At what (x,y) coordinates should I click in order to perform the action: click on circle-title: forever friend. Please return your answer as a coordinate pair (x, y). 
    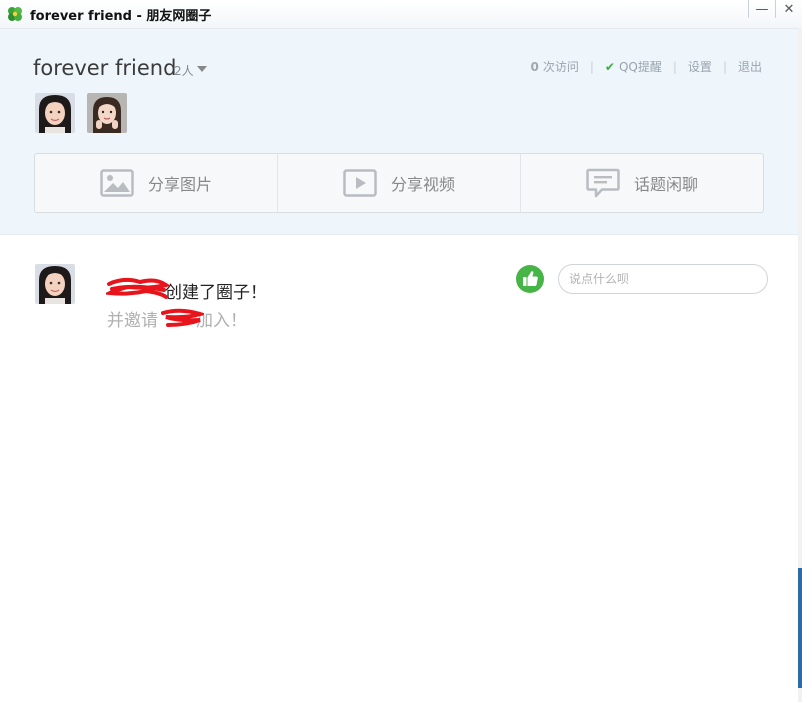
    Looking at the image, I should click on (105, 68).